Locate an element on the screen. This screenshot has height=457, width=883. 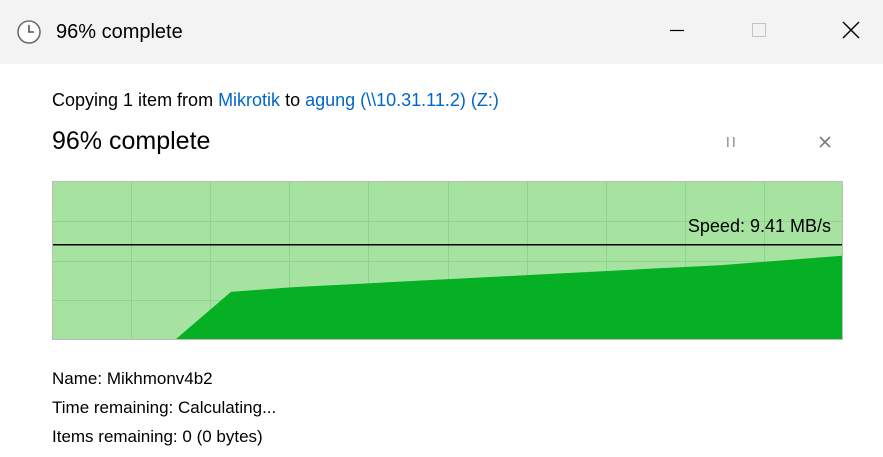
cancel-button is located at coordinates (825, 144).